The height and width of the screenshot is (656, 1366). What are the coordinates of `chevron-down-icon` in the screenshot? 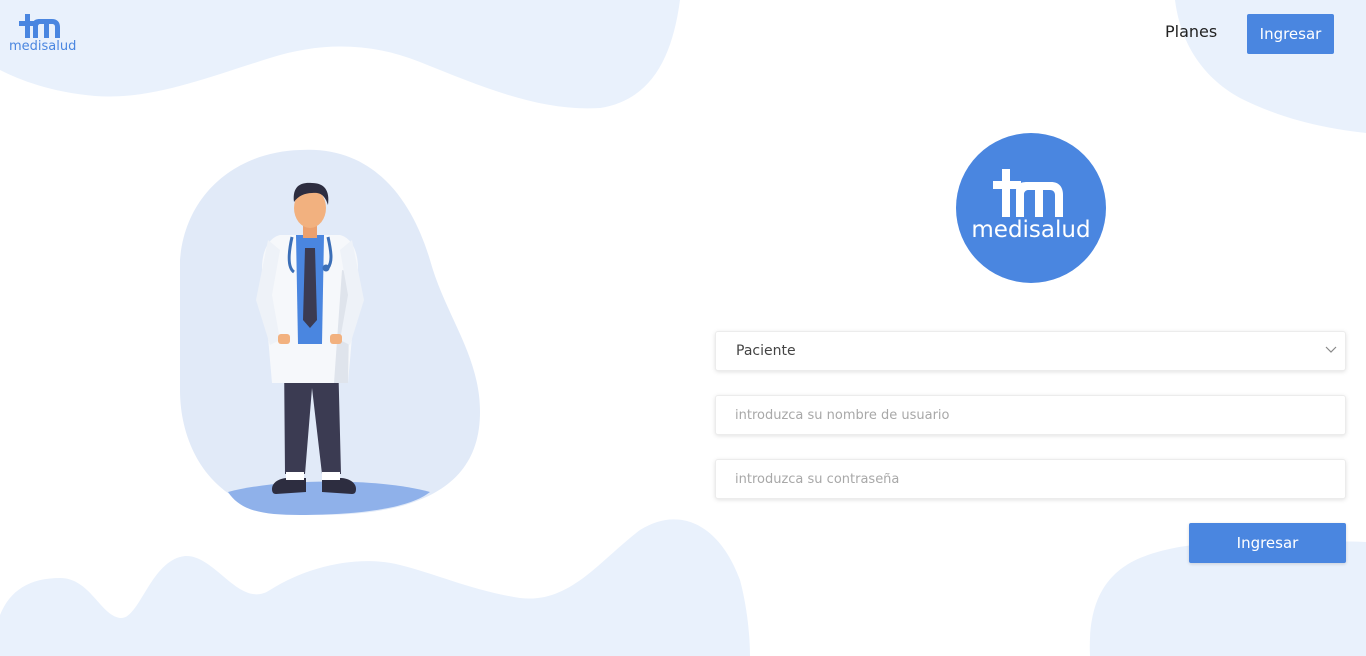 It's located at (1331, 349).